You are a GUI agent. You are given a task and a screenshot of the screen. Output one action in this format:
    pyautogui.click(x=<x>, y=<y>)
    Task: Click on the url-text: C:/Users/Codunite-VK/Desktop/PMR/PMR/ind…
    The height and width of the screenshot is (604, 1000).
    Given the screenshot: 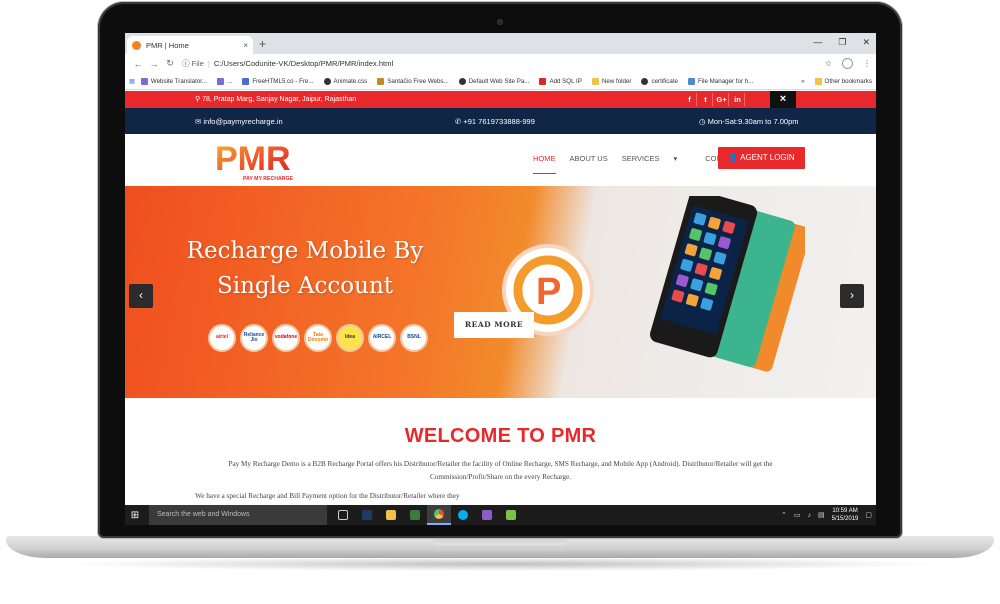 What is the action you would take?
    pyautogui.click(x=303, y=63)
    